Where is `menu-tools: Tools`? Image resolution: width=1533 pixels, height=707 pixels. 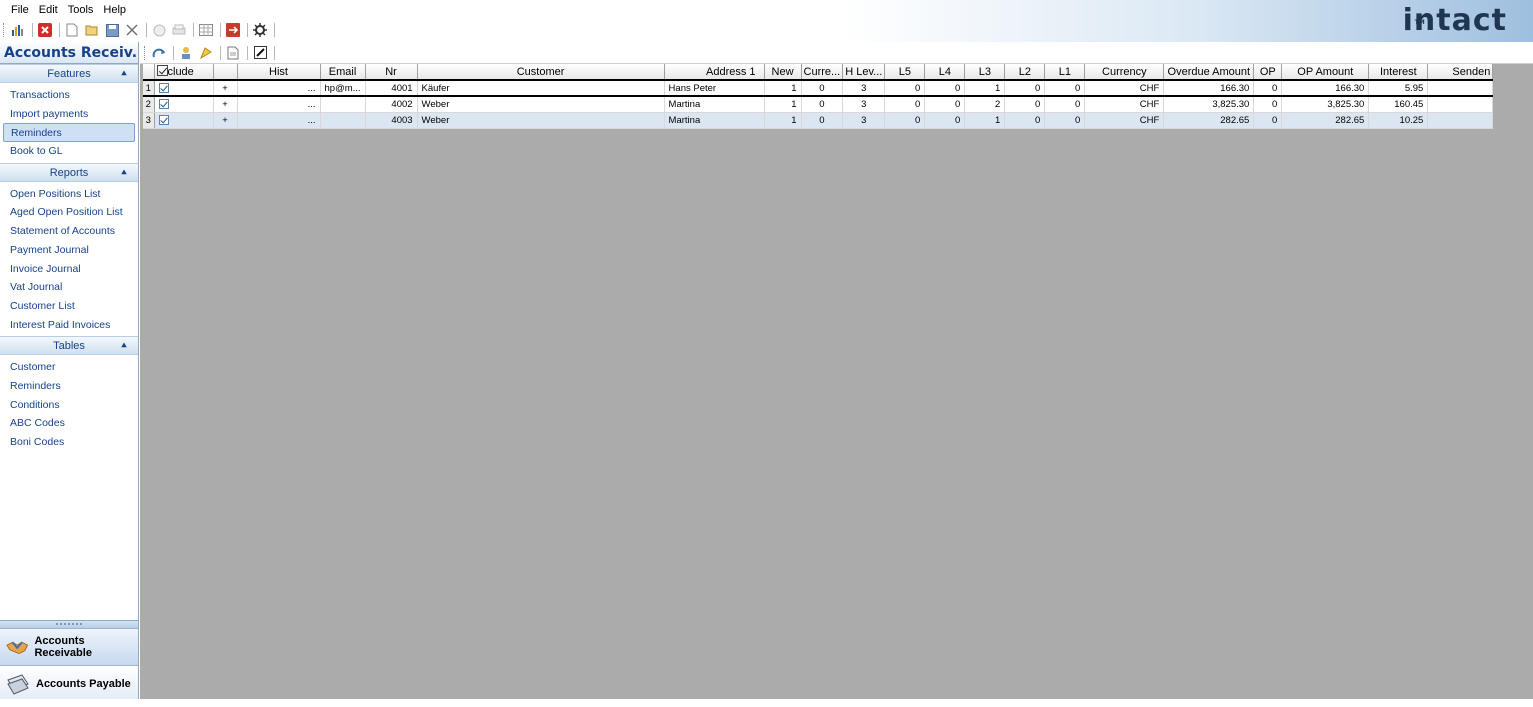 menu-tools: Tools is located at coordinates (81, 10).